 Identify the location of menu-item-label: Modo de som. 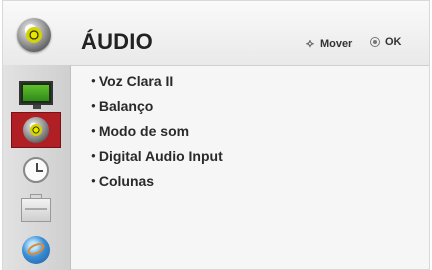
(144, 131).